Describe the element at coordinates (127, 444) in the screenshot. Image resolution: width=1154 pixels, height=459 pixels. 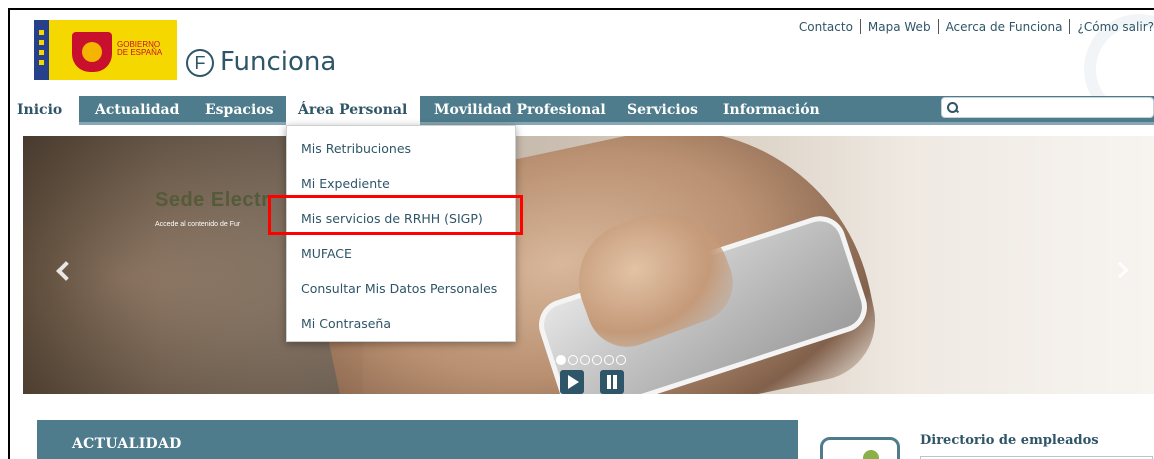
I see `actualidad-title: ACTUALIDAD` at that location.